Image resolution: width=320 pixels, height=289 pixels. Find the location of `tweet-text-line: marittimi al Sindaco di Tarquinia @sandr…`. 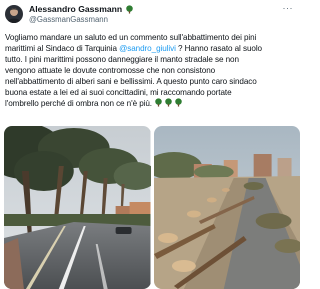

tweet-text-line: marittimi al Sindaco di Tarquinia @sandr… is located at coordinates (149, 48).